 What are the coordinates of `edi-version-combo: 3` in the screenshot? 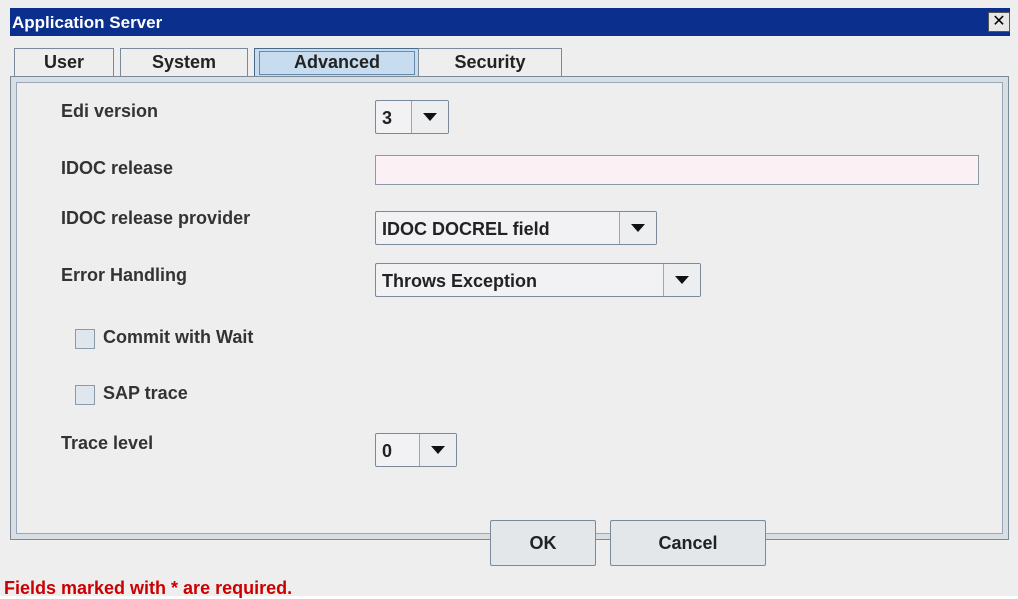 It's located at (412, 117).